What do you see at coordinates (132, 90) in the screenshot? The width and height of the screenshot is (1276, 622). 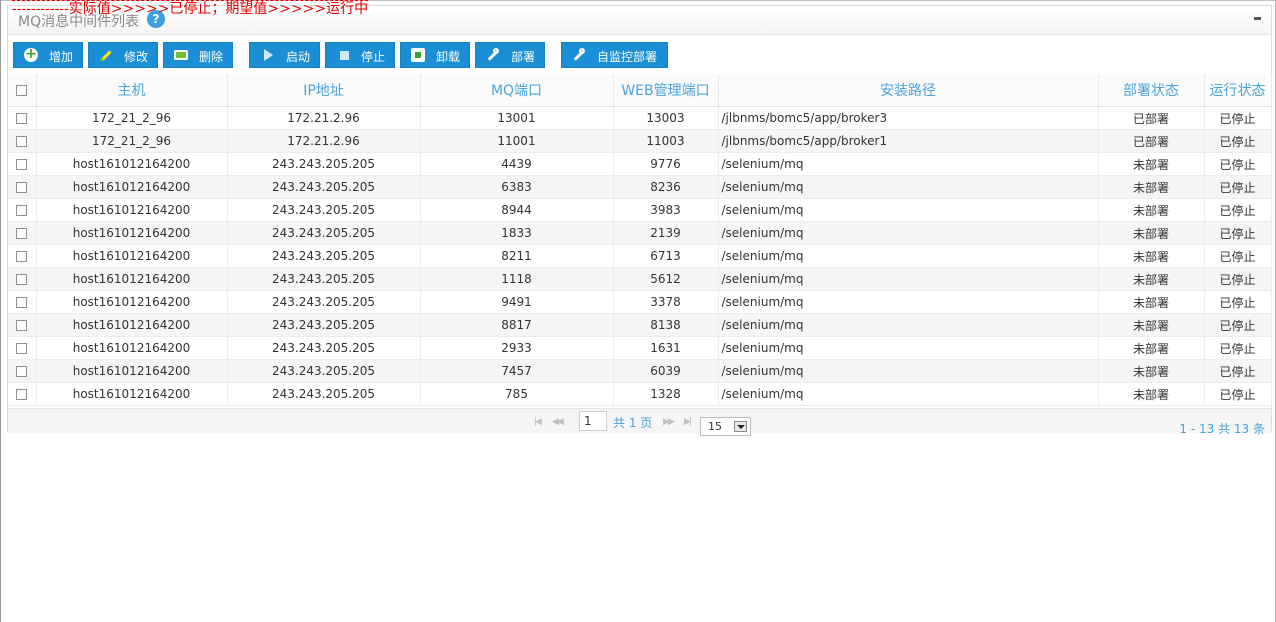 I see `column-header-host: 主机` at bounding box center [132, 90].